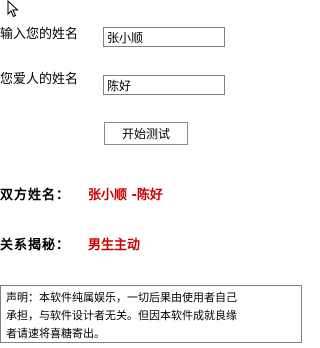 The image size is (320, 348). I want to click on lover-name-label: 您爱人的姓名, so click(39, 79).